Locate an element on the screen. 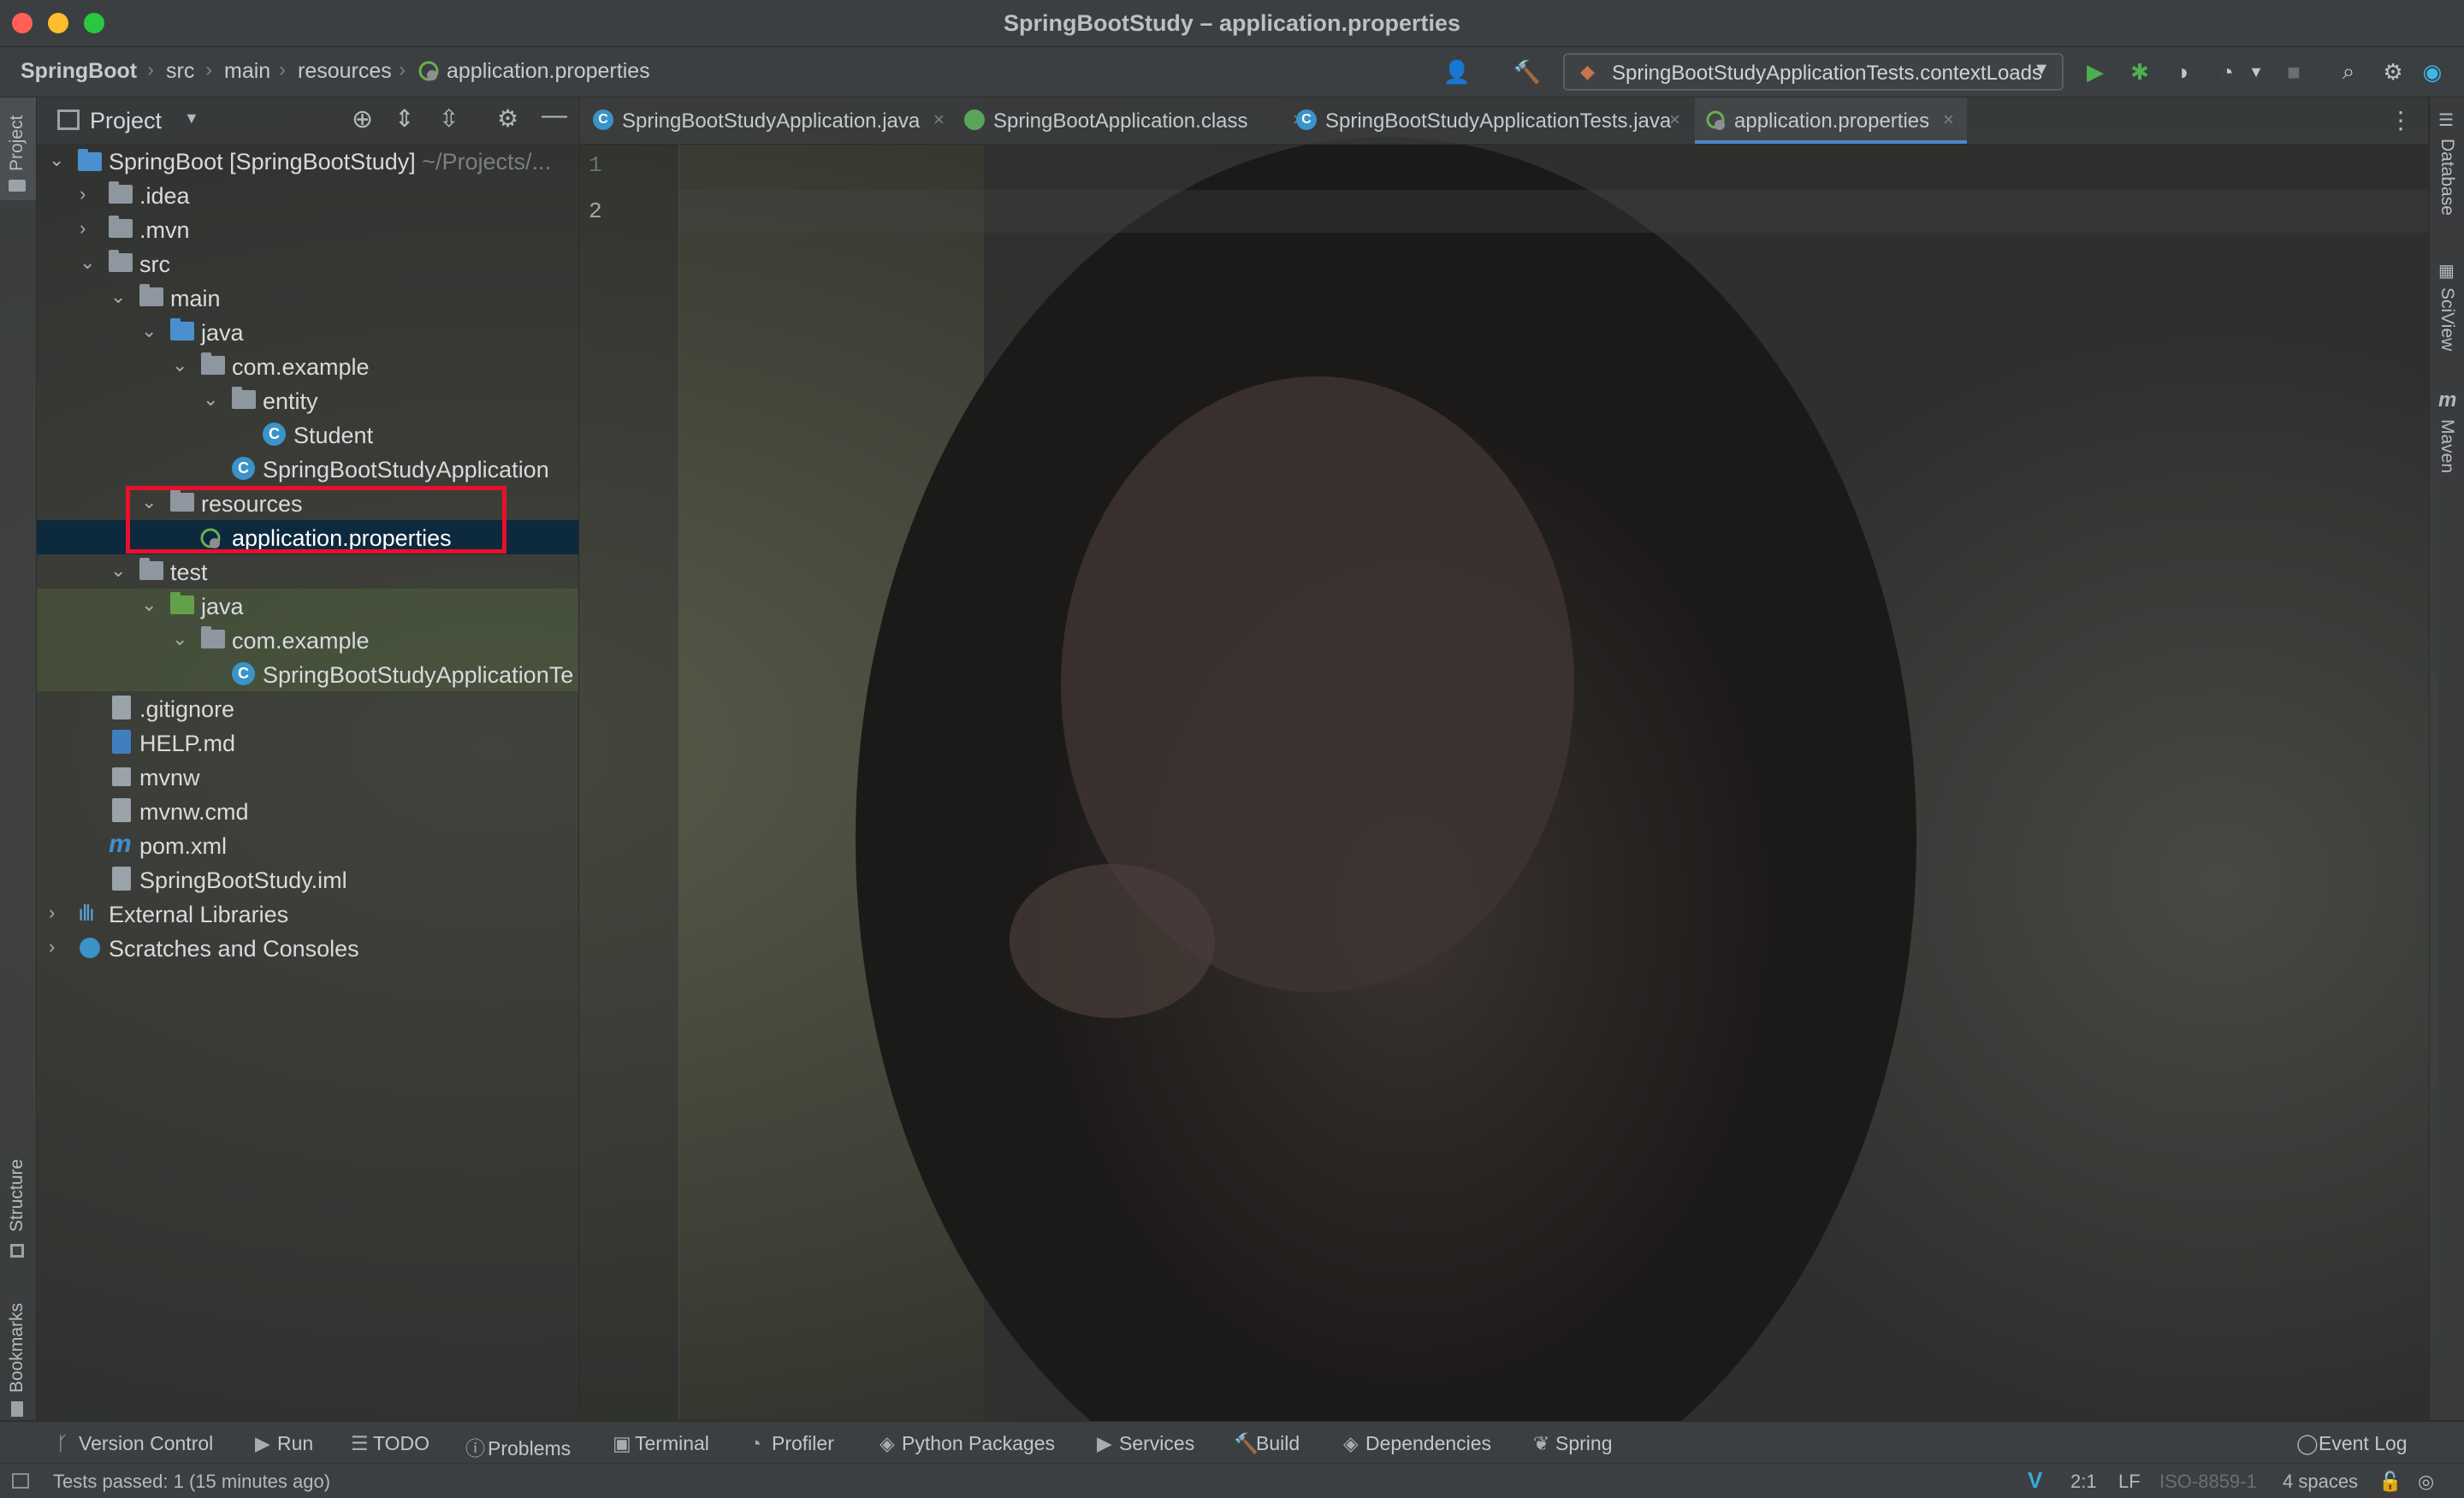 The height and width of the screenshot is (1498, 2464). bookmarks-tool-tab: Bookmarks is located at coordinates (18, 1351).